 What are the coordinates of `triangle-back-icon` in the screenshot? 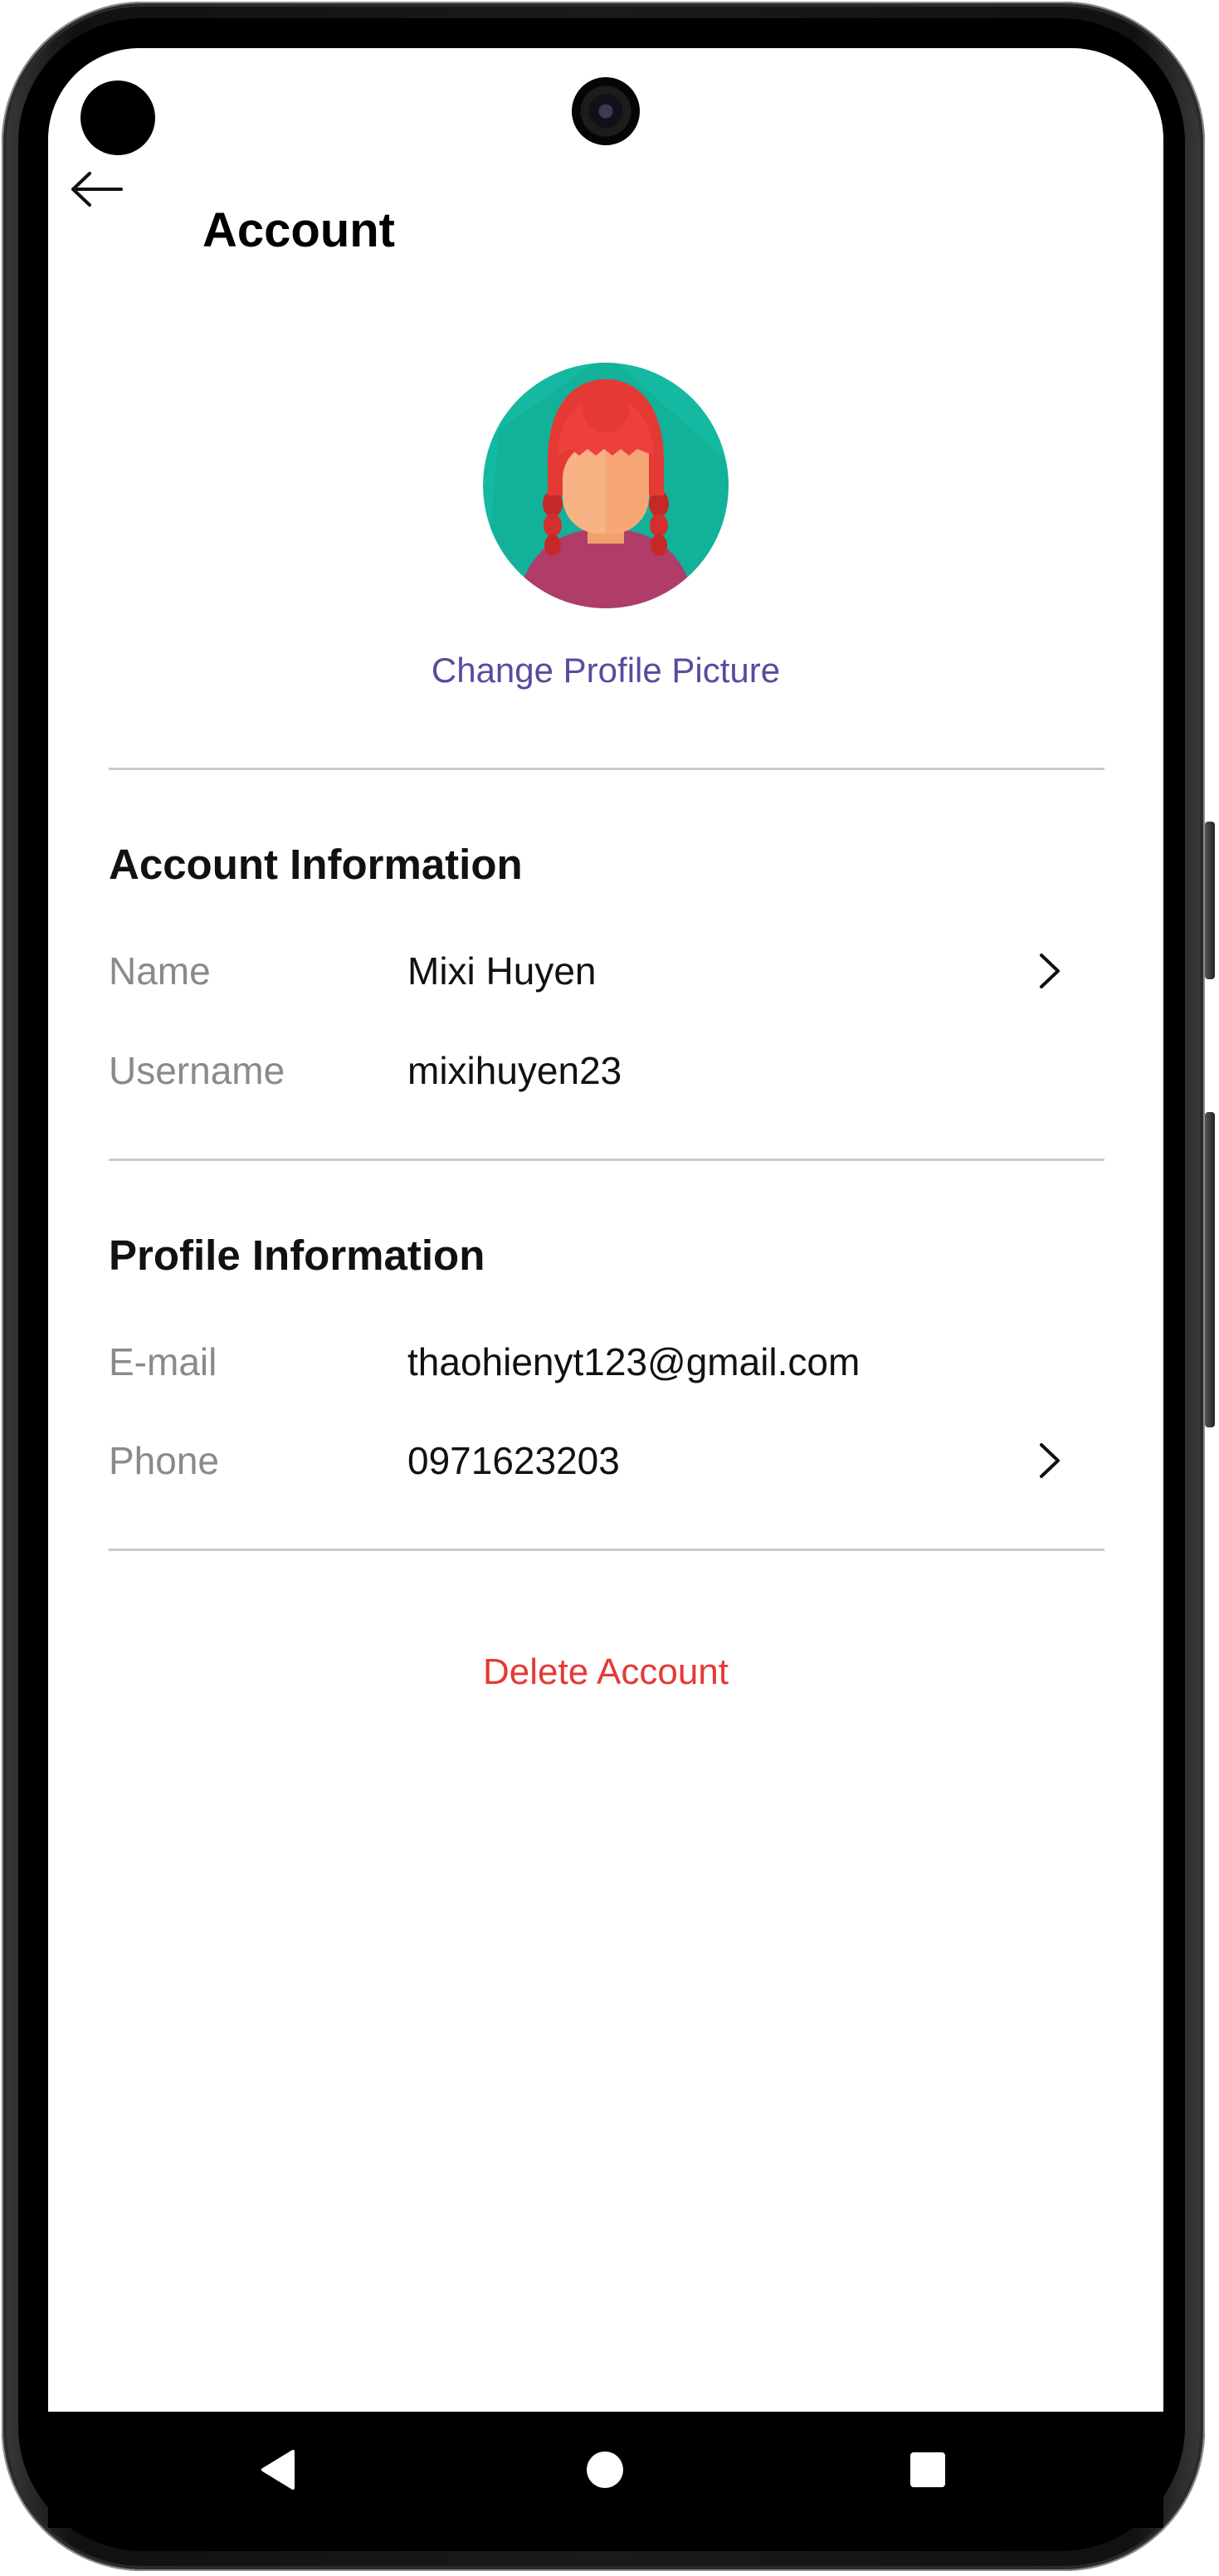 It's located at (278, 2470).